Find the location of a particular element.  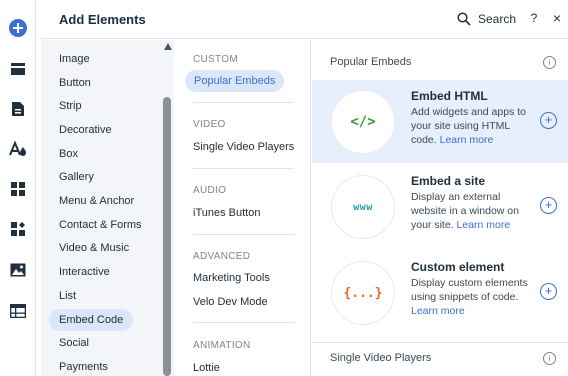

section-heading-video: VIDEO is located at coordinates (209, 124).